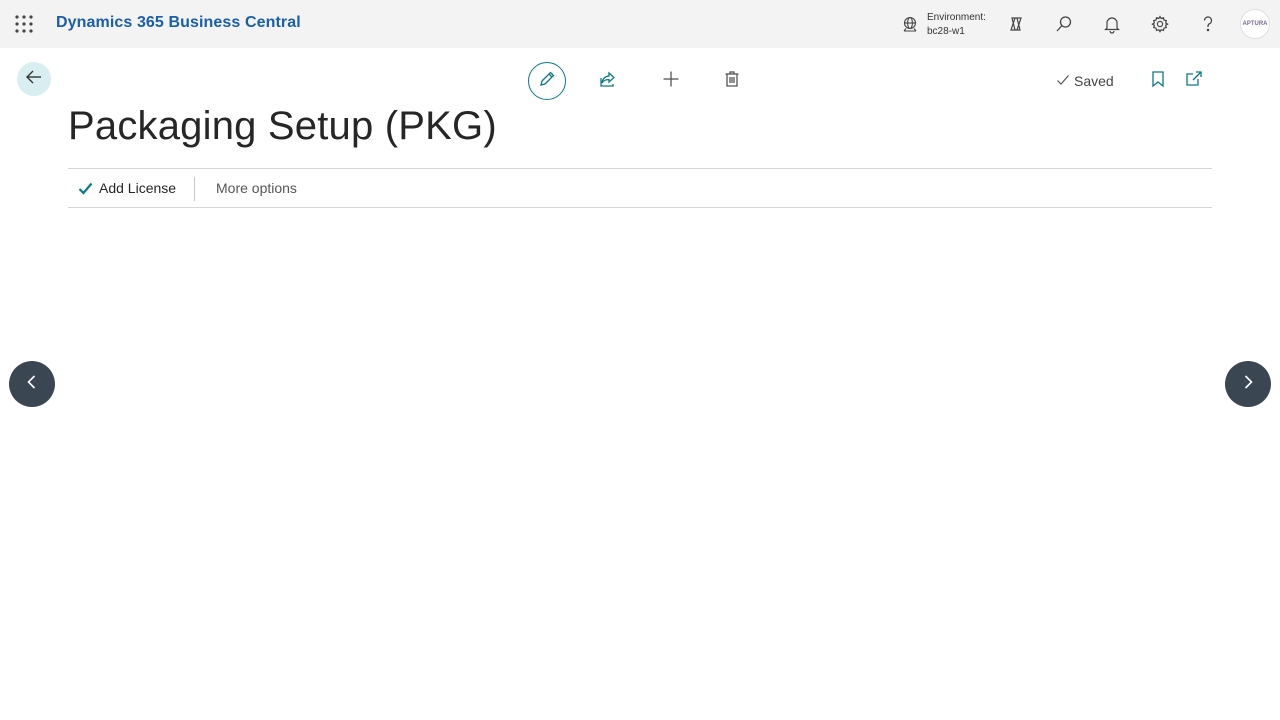  I want to click on app-title: Dynamics 365 Business Central, so click(178, 23).